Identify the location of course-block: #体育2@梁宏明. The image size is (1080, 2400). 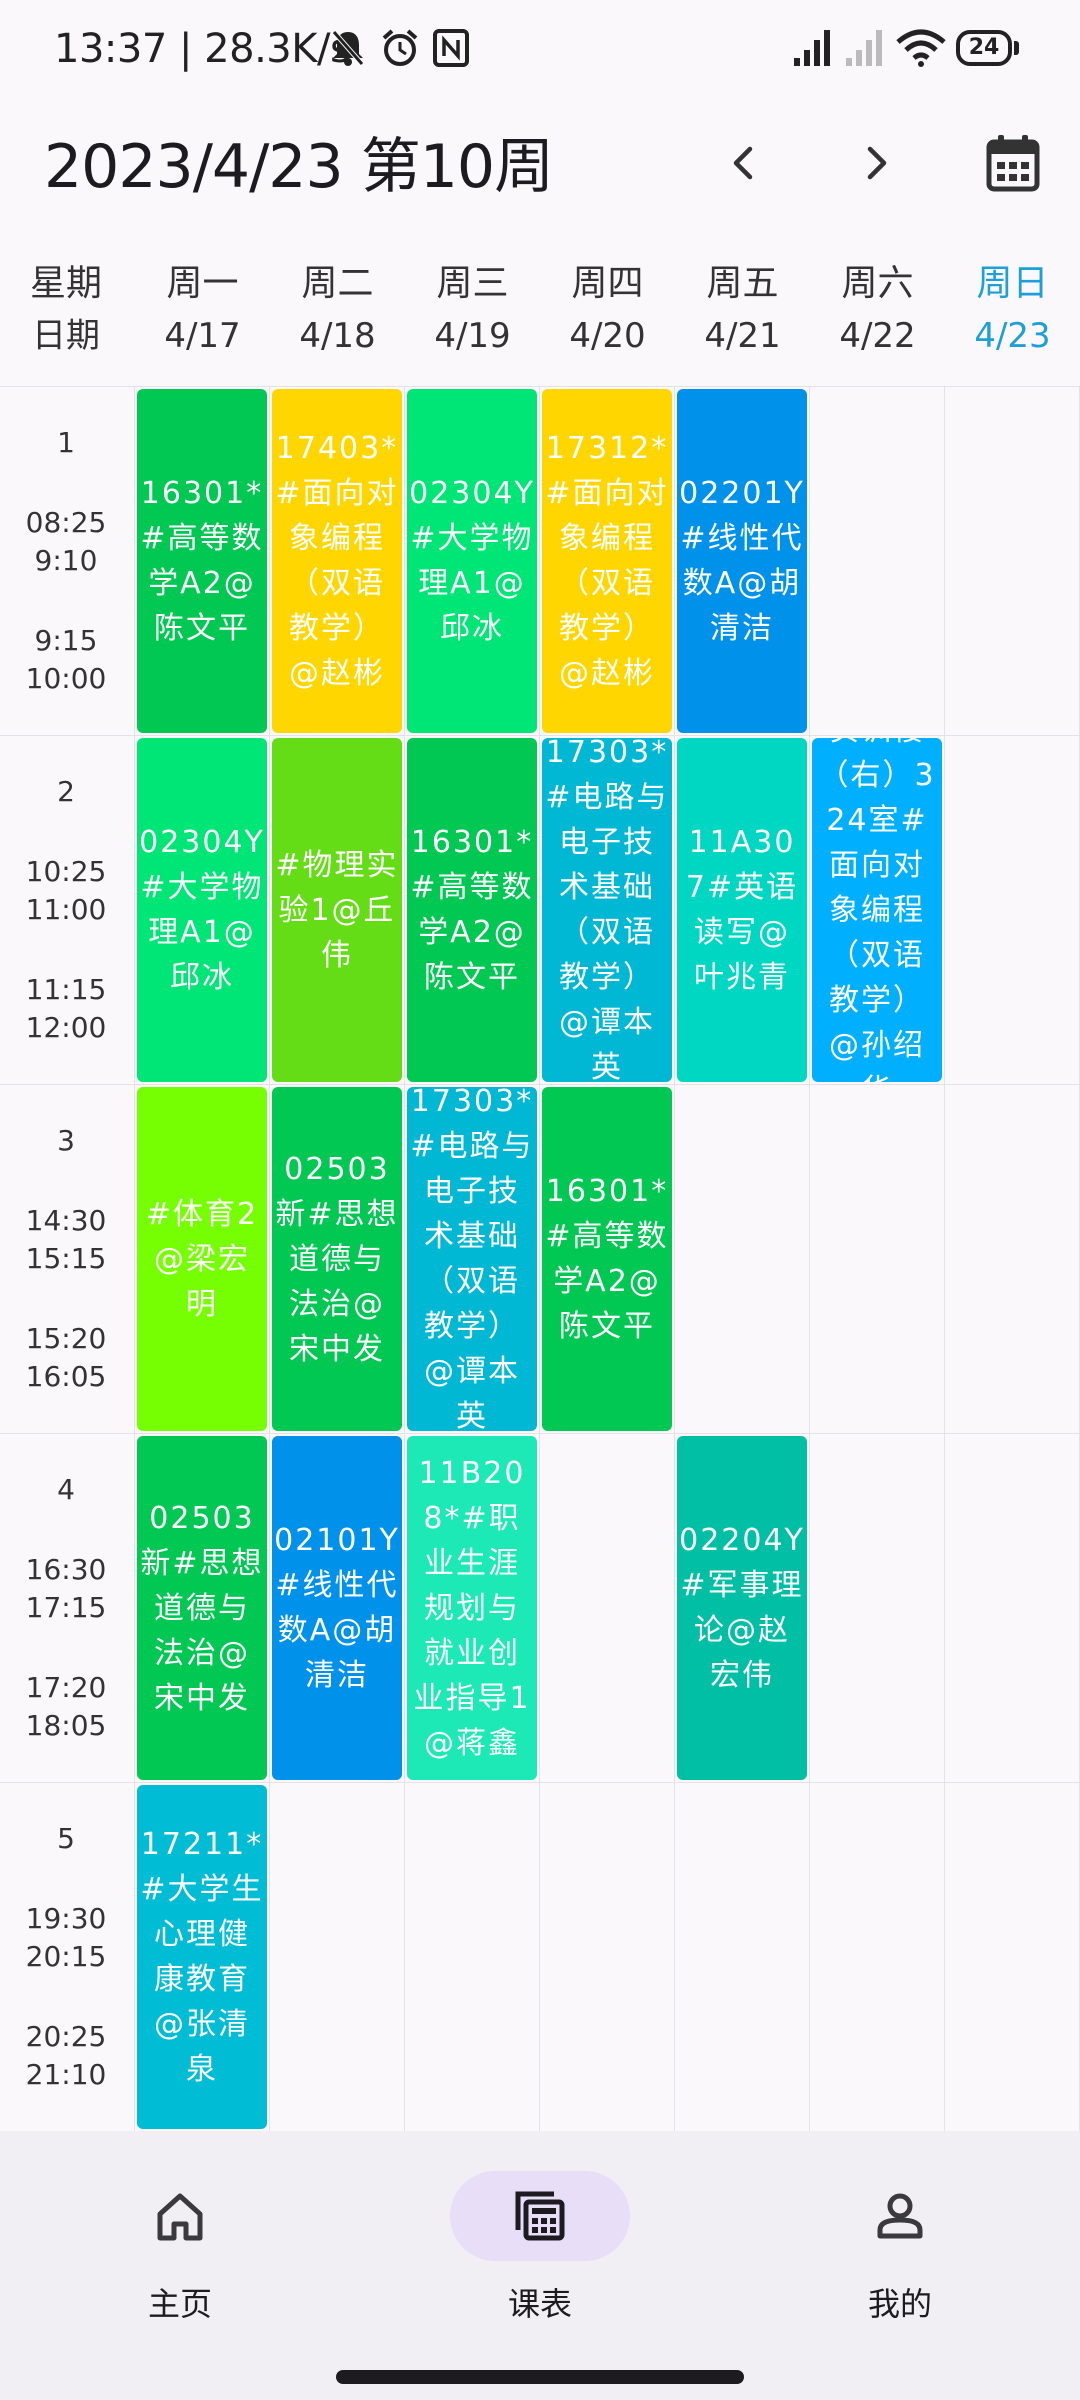
(202, 1259).